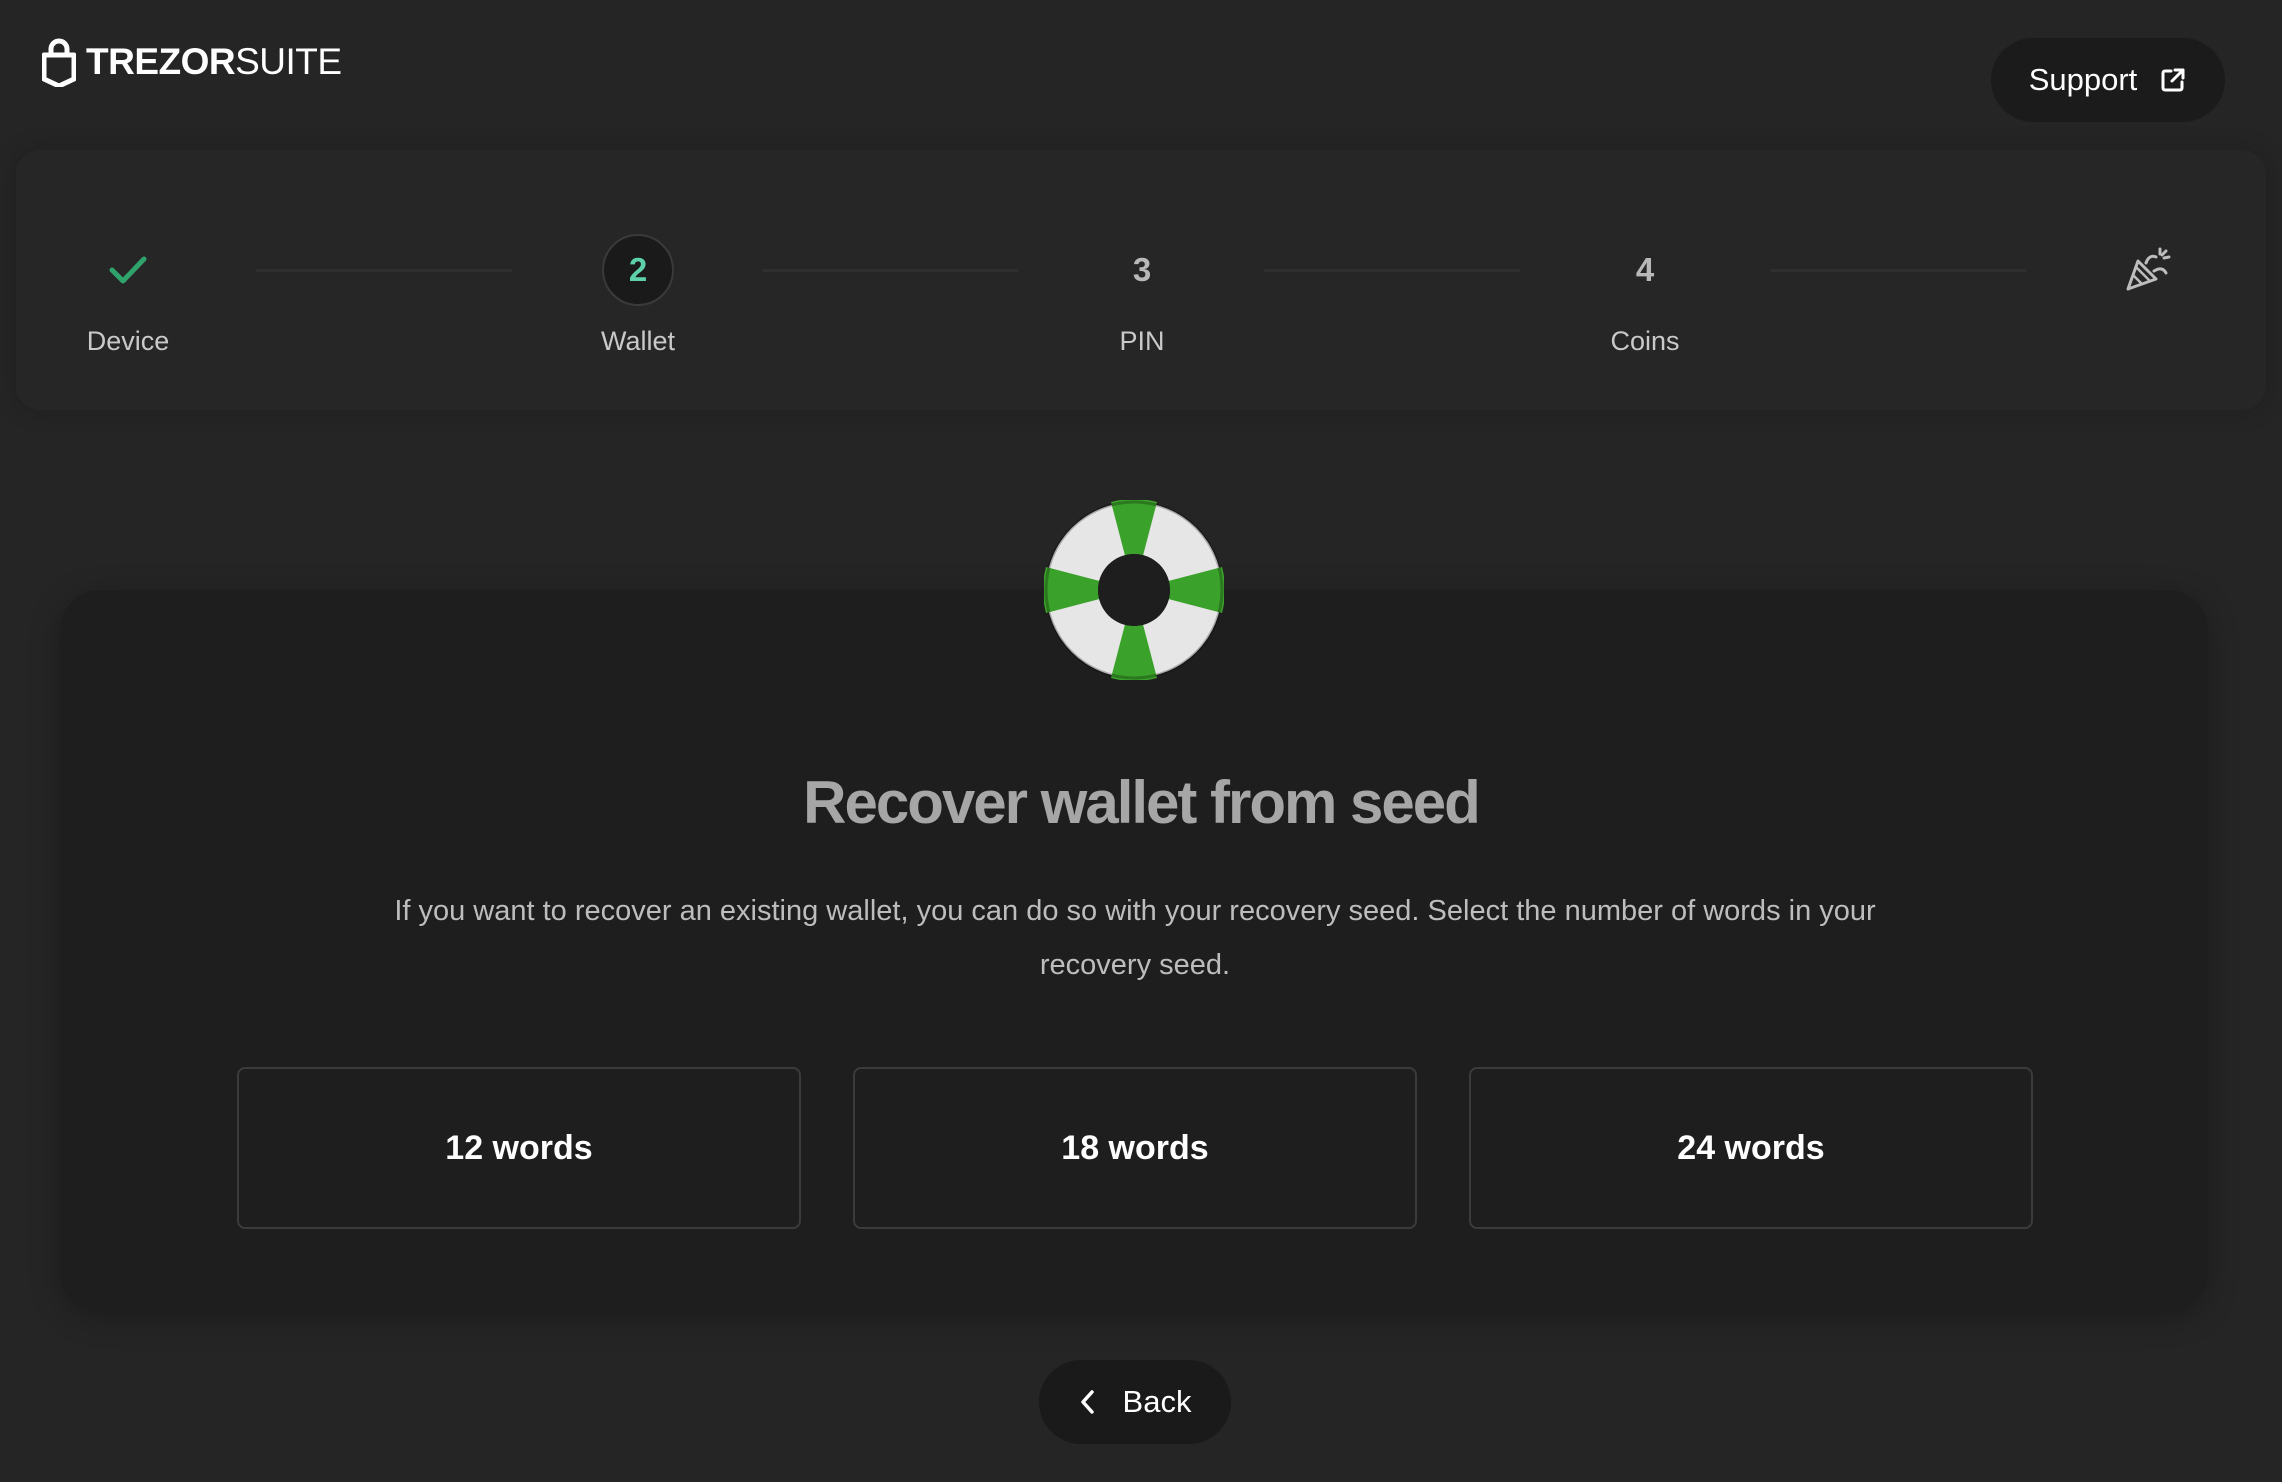  Describe the element at coordinates (637, 341) in the screenshot. I see `step-wallet-label: Wallet` at that location.